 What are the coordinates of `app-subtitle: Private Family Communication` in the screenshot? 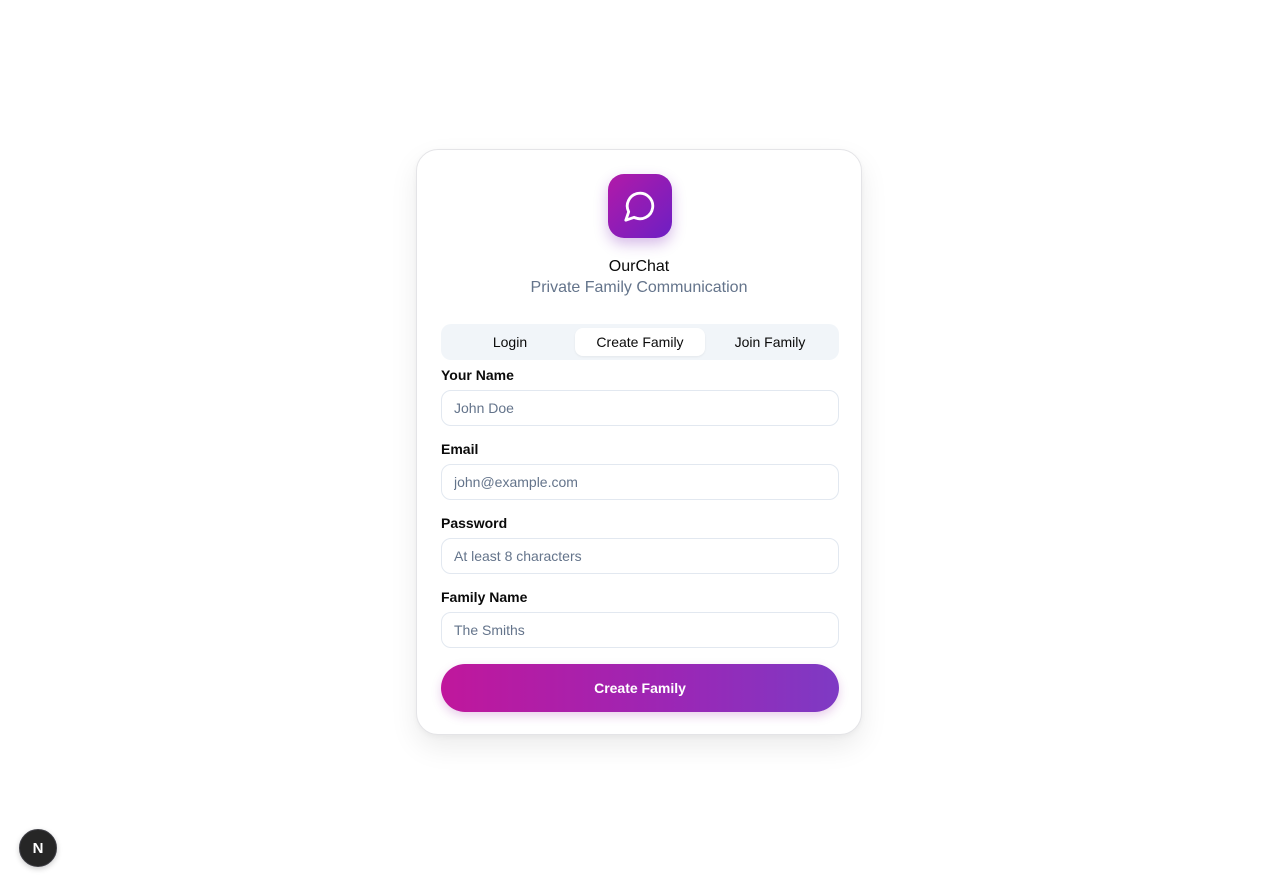 It's located at (639, 287).